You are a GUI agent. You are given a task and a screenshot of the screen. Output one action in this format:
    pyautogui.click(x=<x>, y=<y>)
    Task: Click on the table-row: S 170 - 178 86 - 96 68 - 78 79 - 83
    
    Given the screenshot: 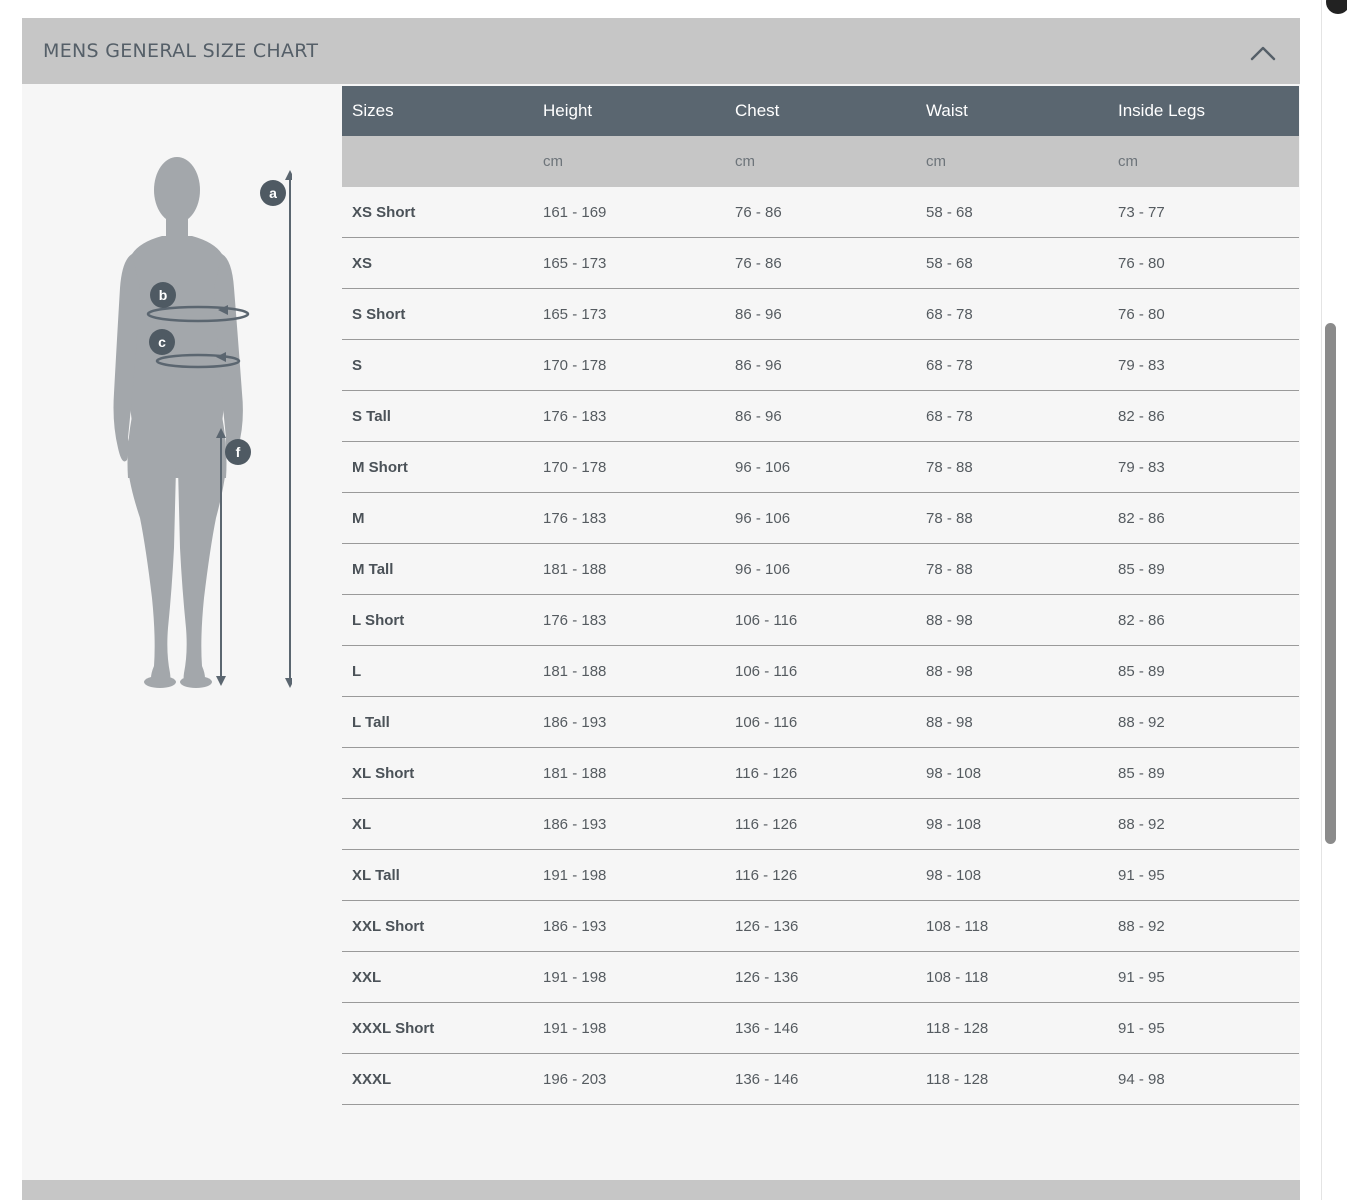 What is the action you would take?
    pyautogui.click(x=820, y=365)
    